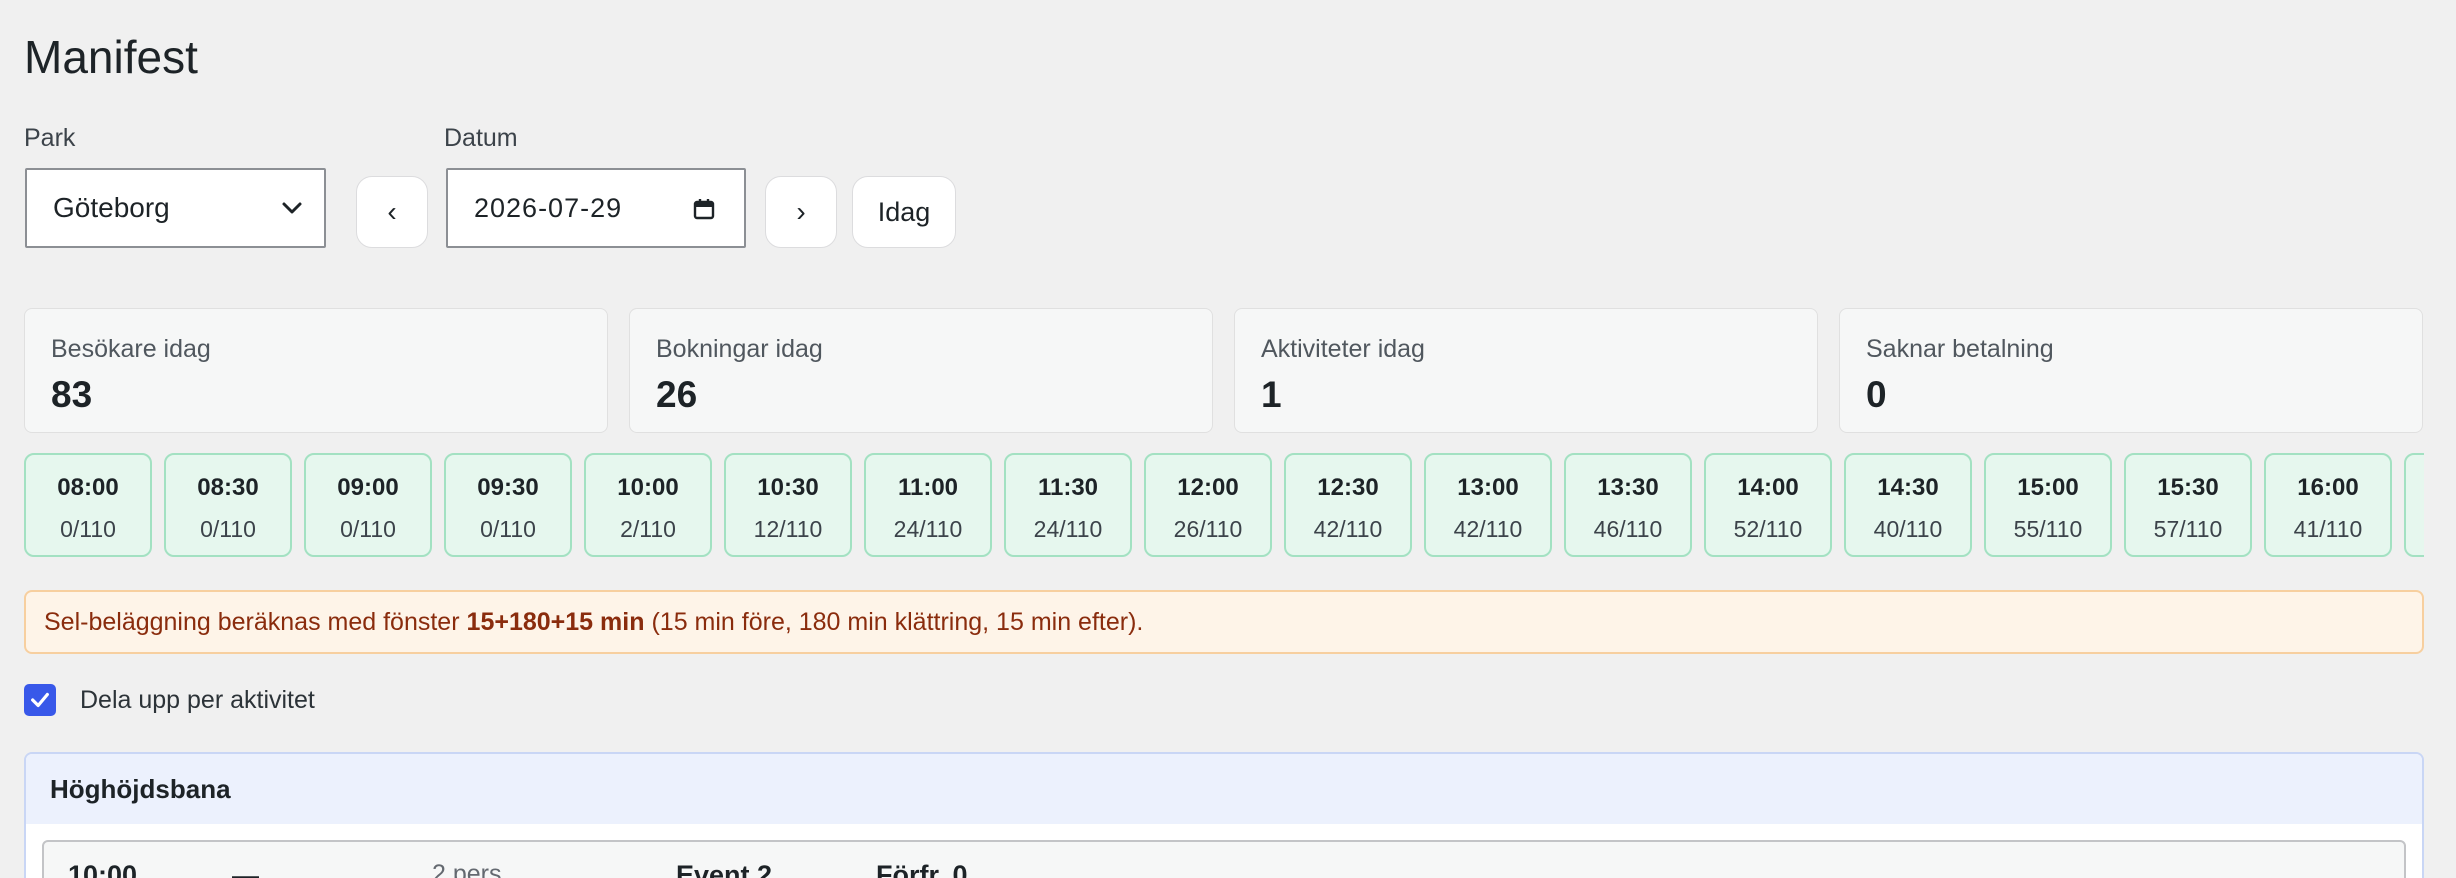 The height and width of the screenshot is (878, 2456). Describe the element at coordinates (2048, 505) in the screenshot. I see `time-slot: 15:00 55/110` at that location.